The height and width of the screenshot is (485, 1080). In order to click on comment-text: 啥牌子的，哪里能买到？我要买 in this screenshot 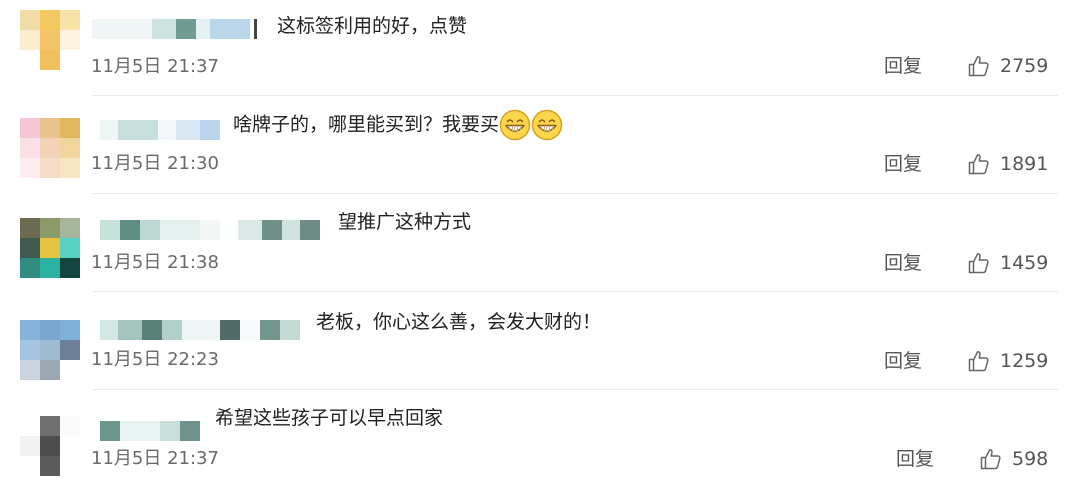, I will do `click(398, 125)`.